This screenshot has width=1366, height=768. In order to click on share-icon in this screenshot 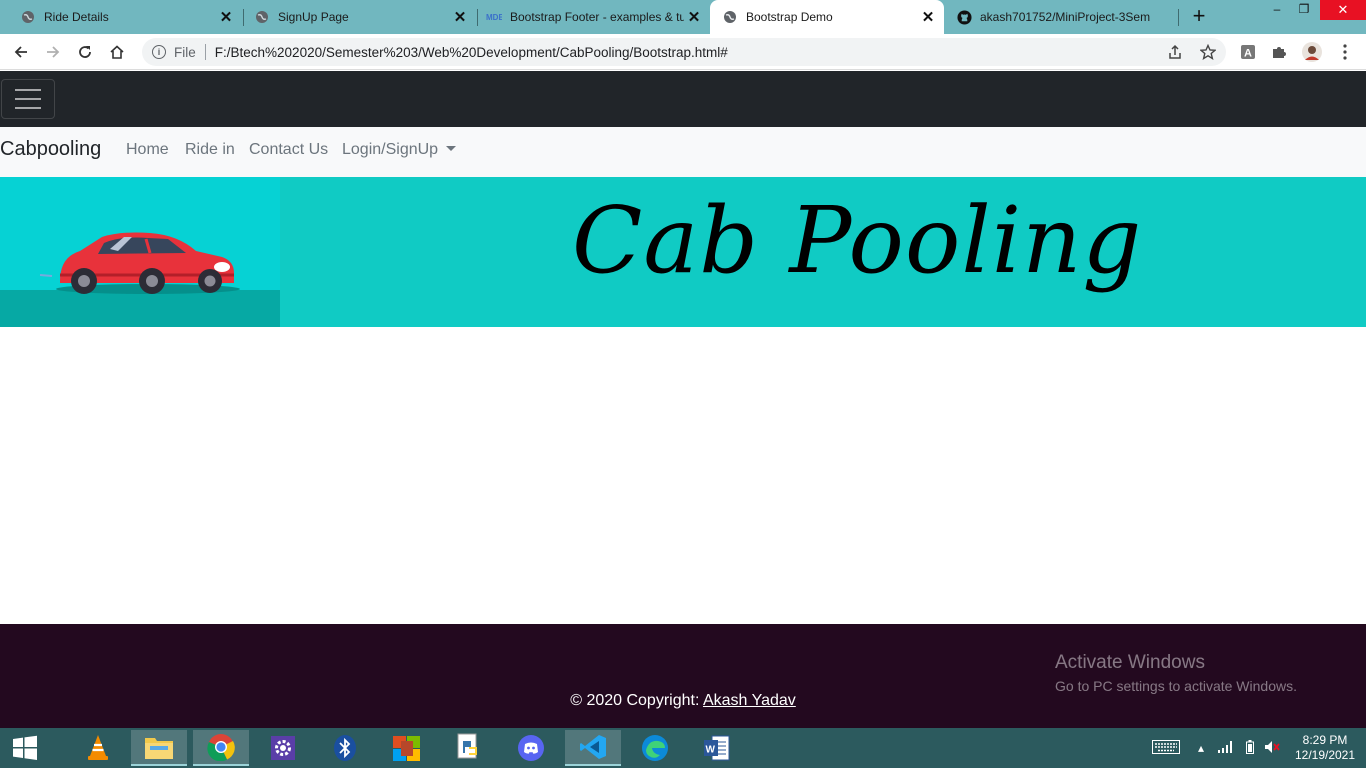, I will do `click(1175, 52)`.